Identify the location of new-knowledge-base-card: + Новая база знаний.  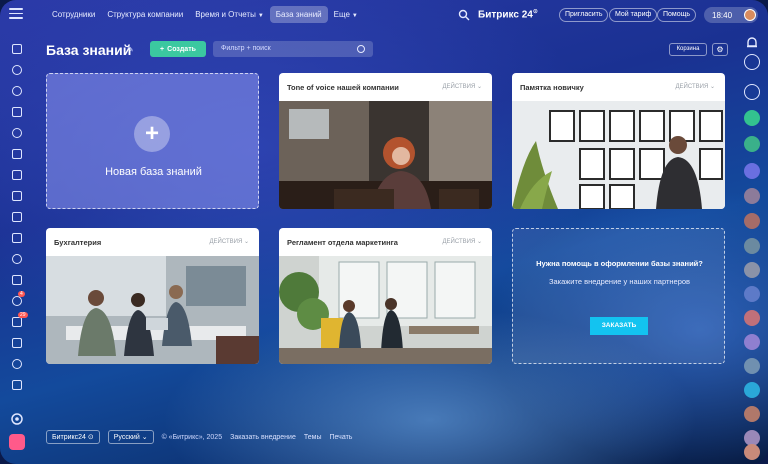
(152, 141).